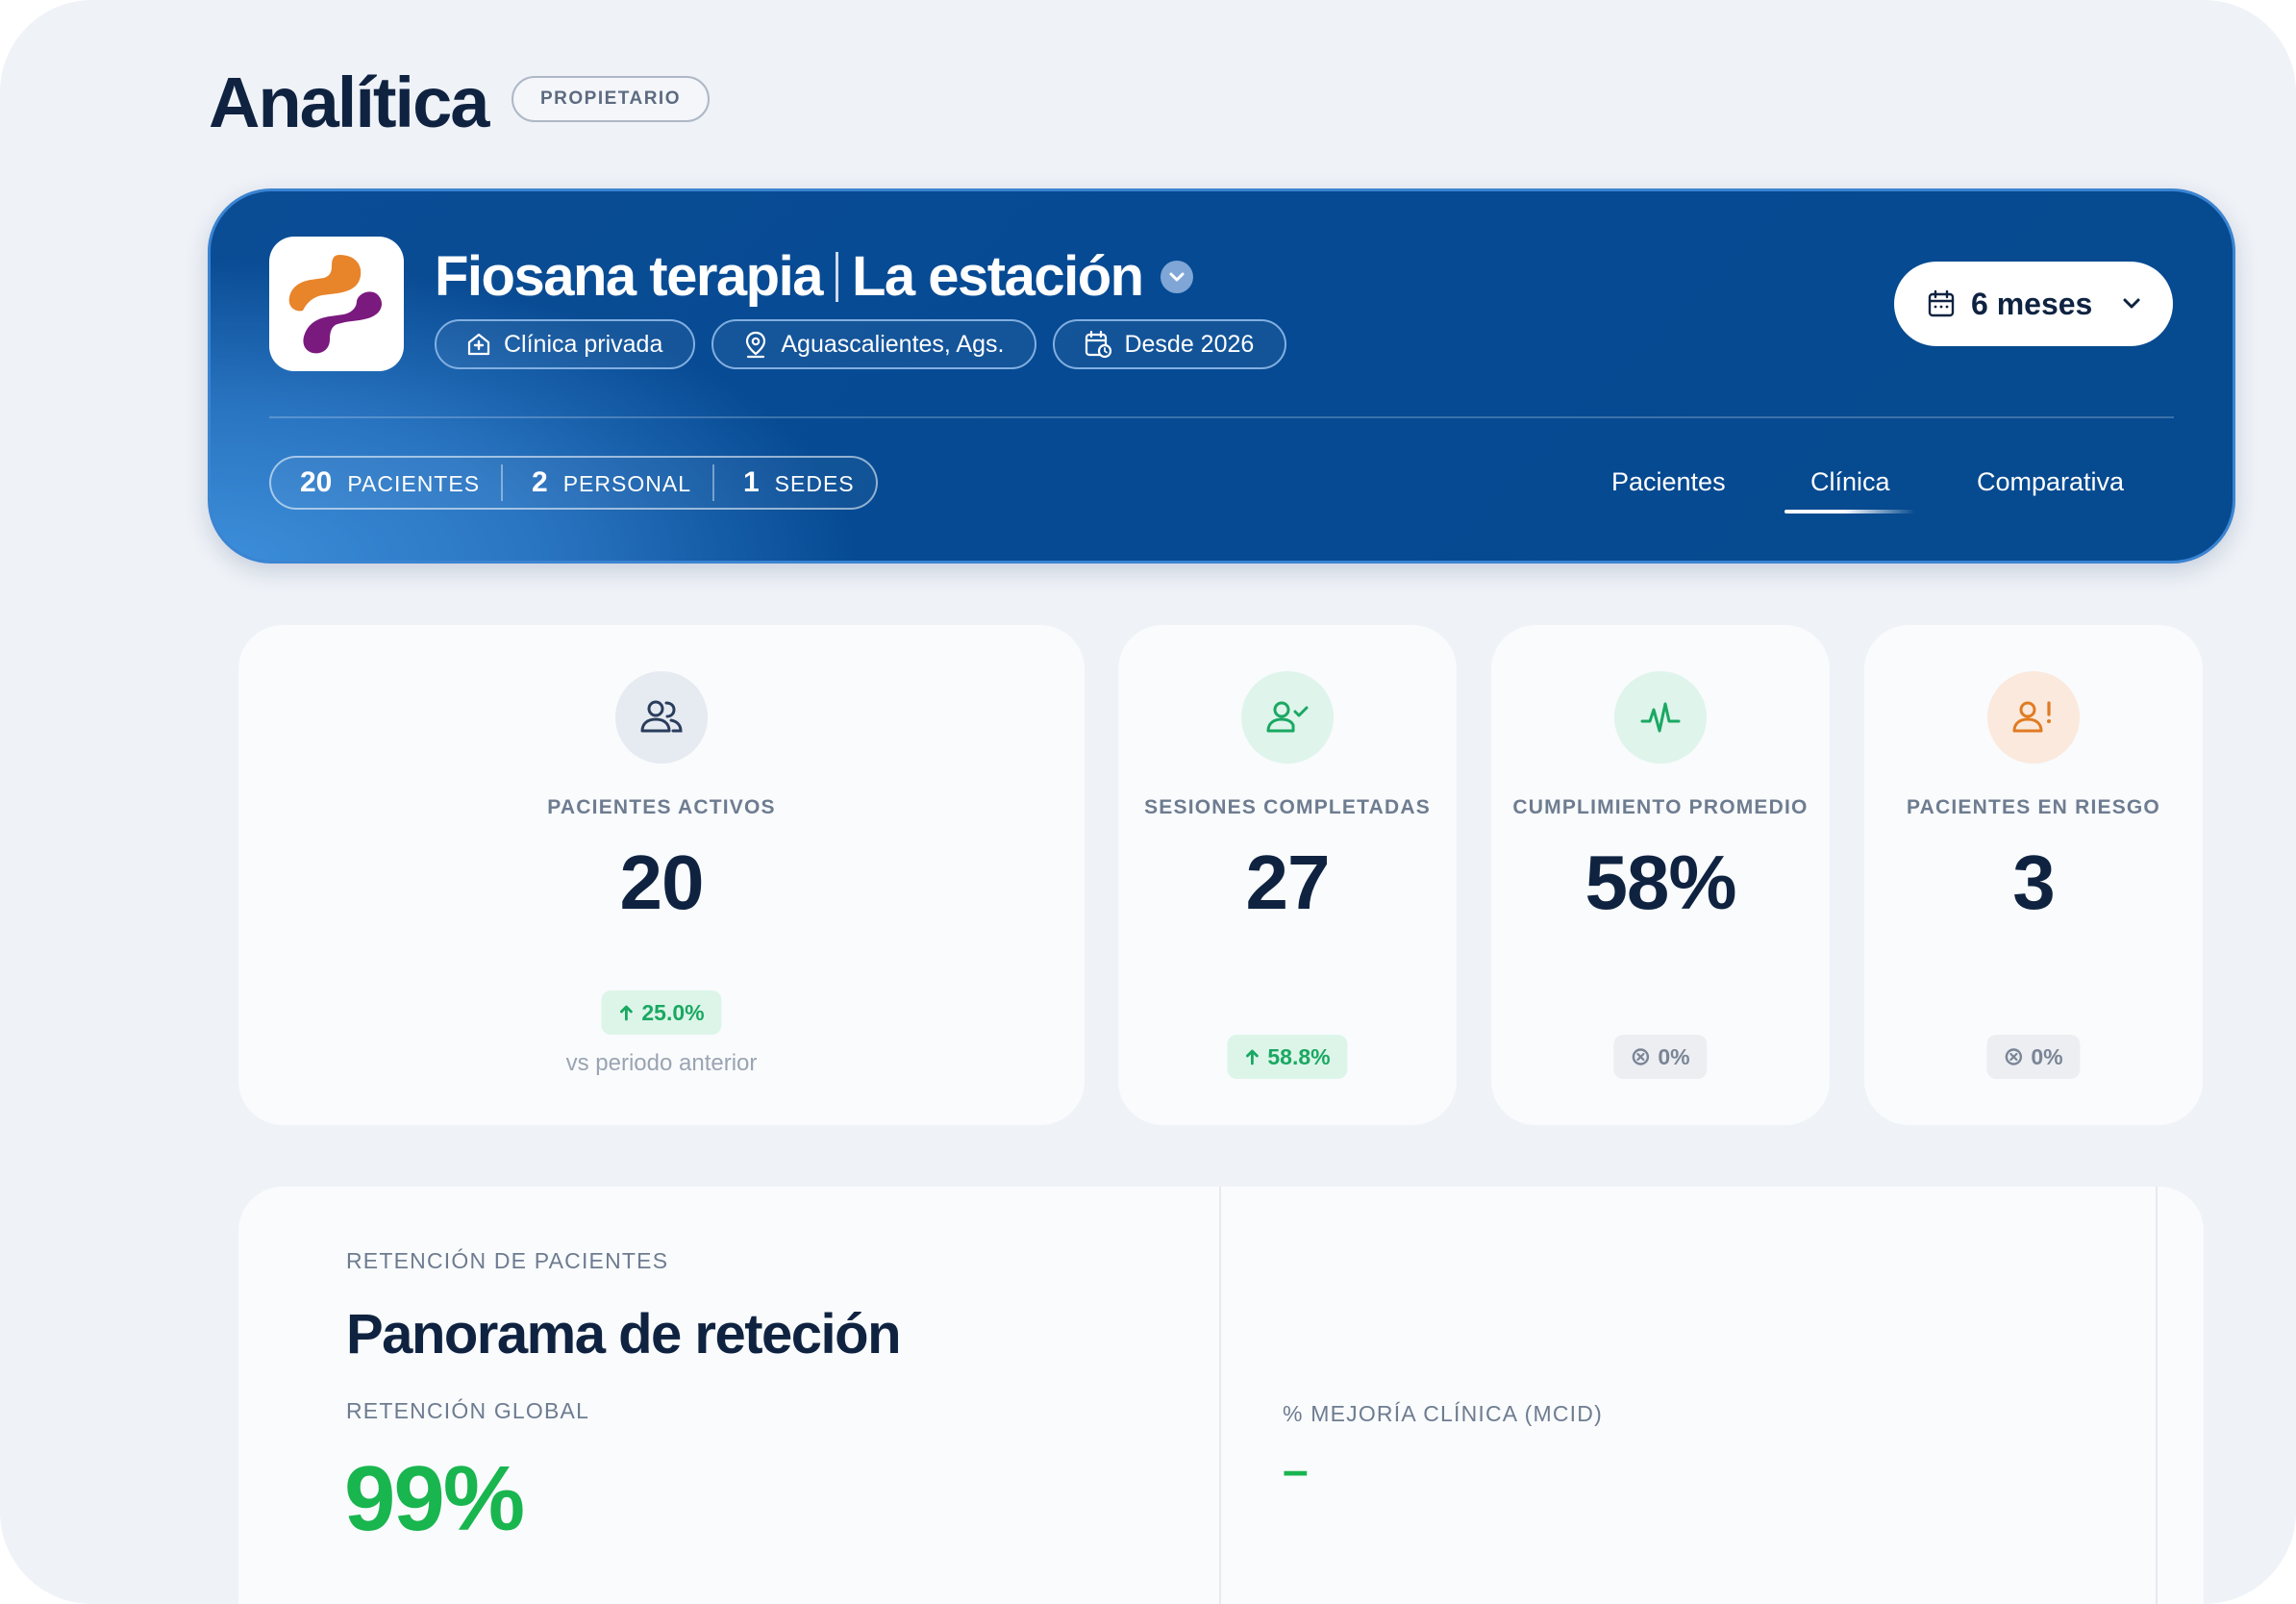  Describe the element at coordinates (836, 276) in the screenshot. I see `name-separator` at that location.